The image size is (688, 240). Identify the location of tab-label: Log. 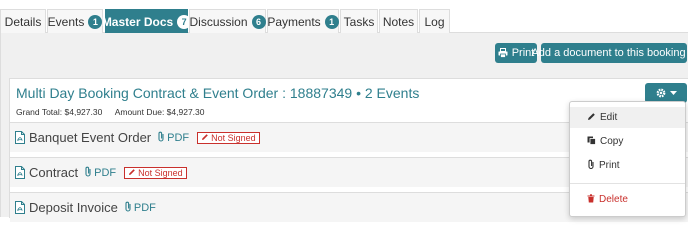
(434, 21).